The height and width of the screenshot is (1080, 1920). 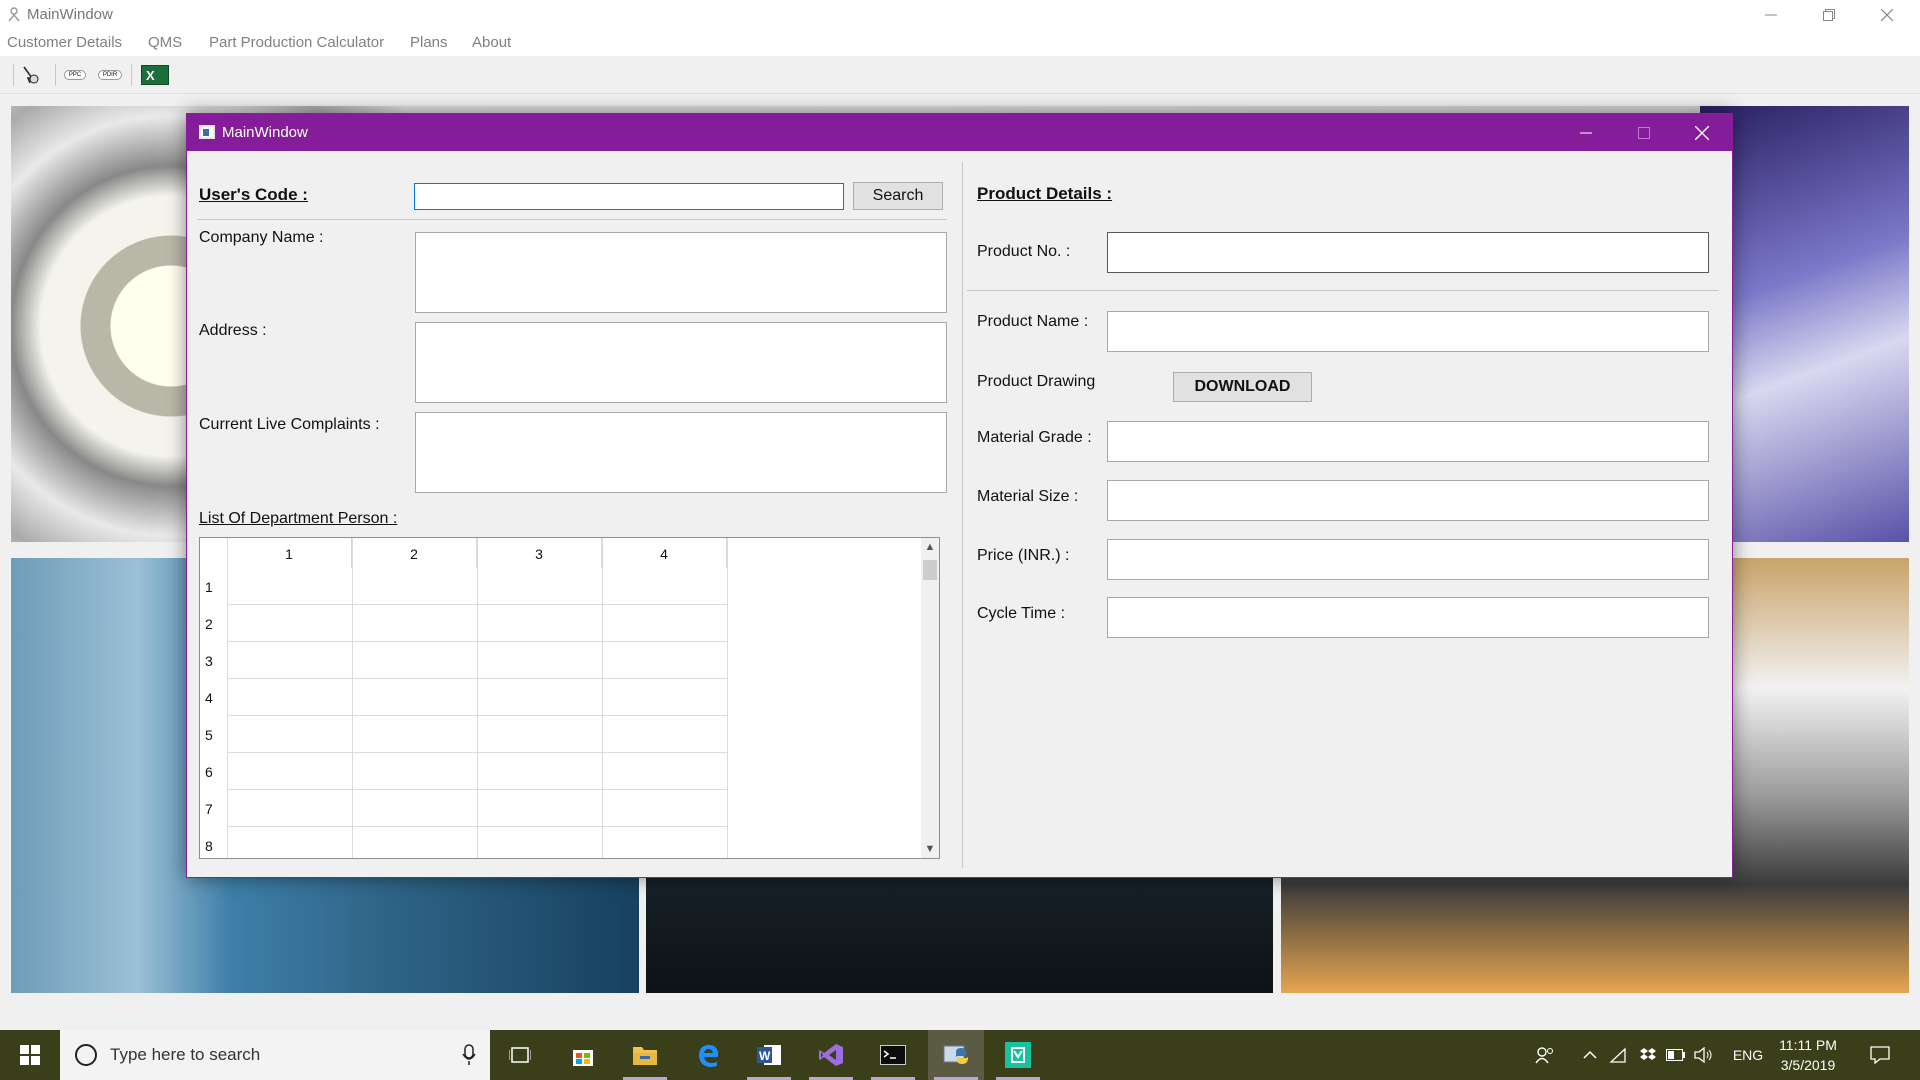 What do you see at coordinates (1408, 252) in the screenshot?
I see `product-no-textbox` at bounding box center [1408, 252].